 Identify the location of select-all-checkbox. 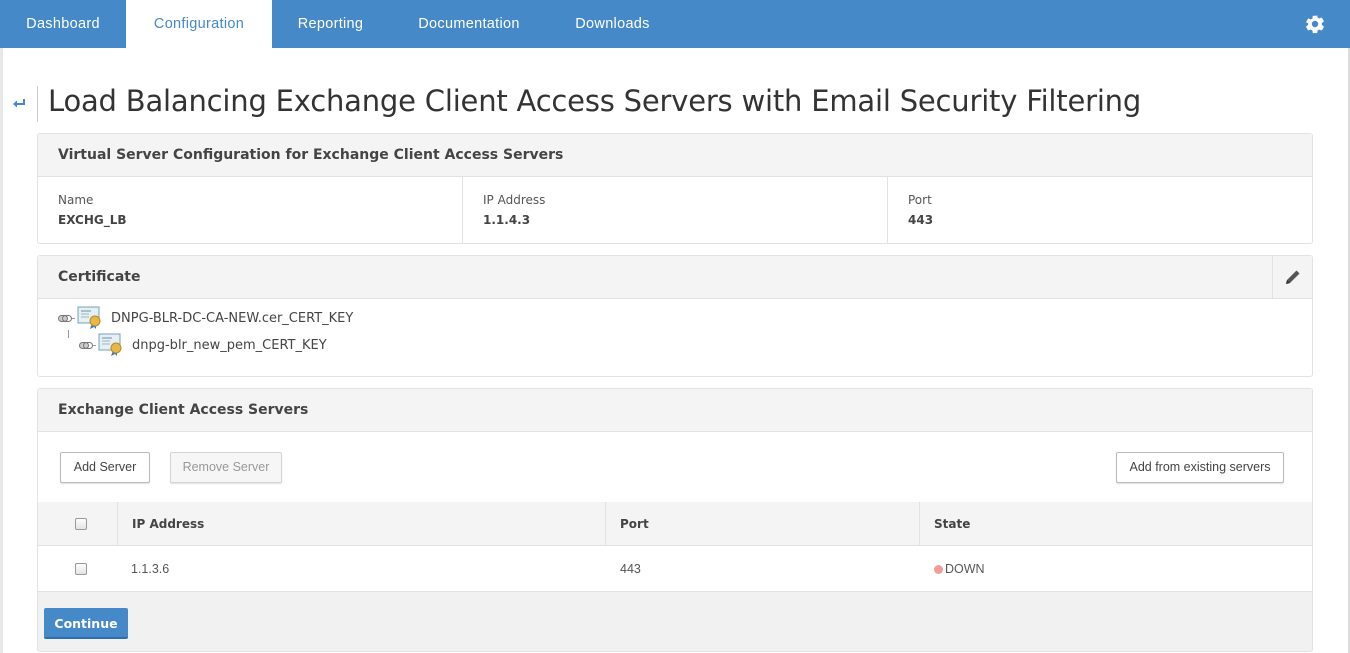
(81, 523).